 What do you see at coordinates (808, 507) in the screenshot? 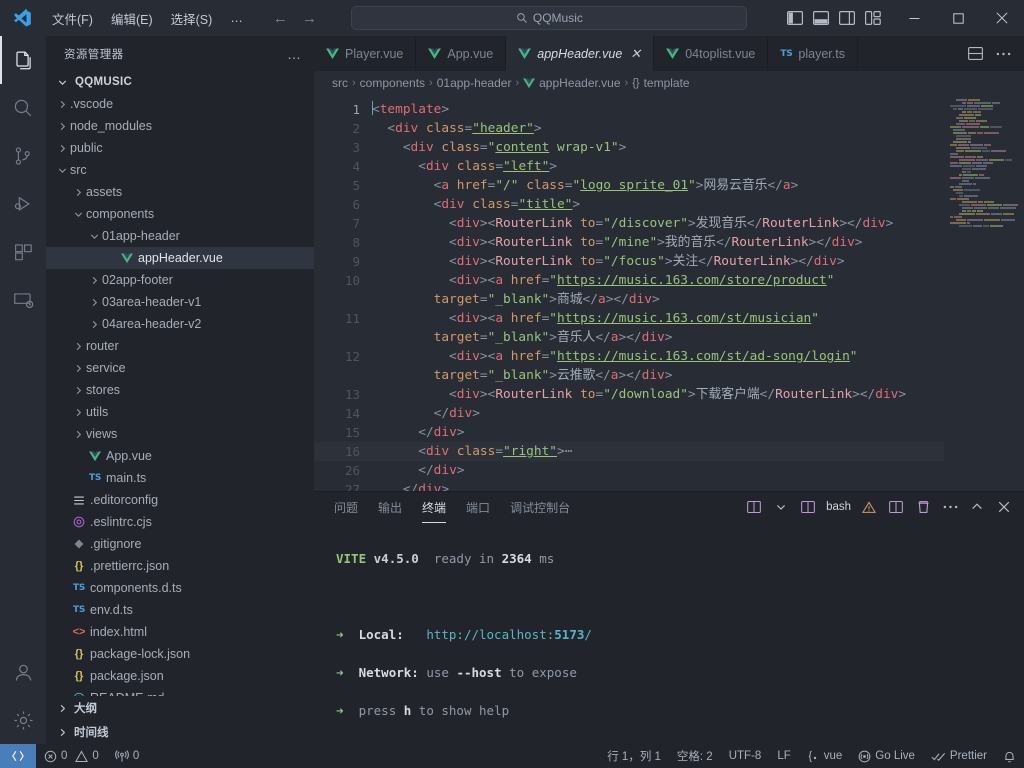
I see `terminal-shell-icon` at bounding box center [808, 507].